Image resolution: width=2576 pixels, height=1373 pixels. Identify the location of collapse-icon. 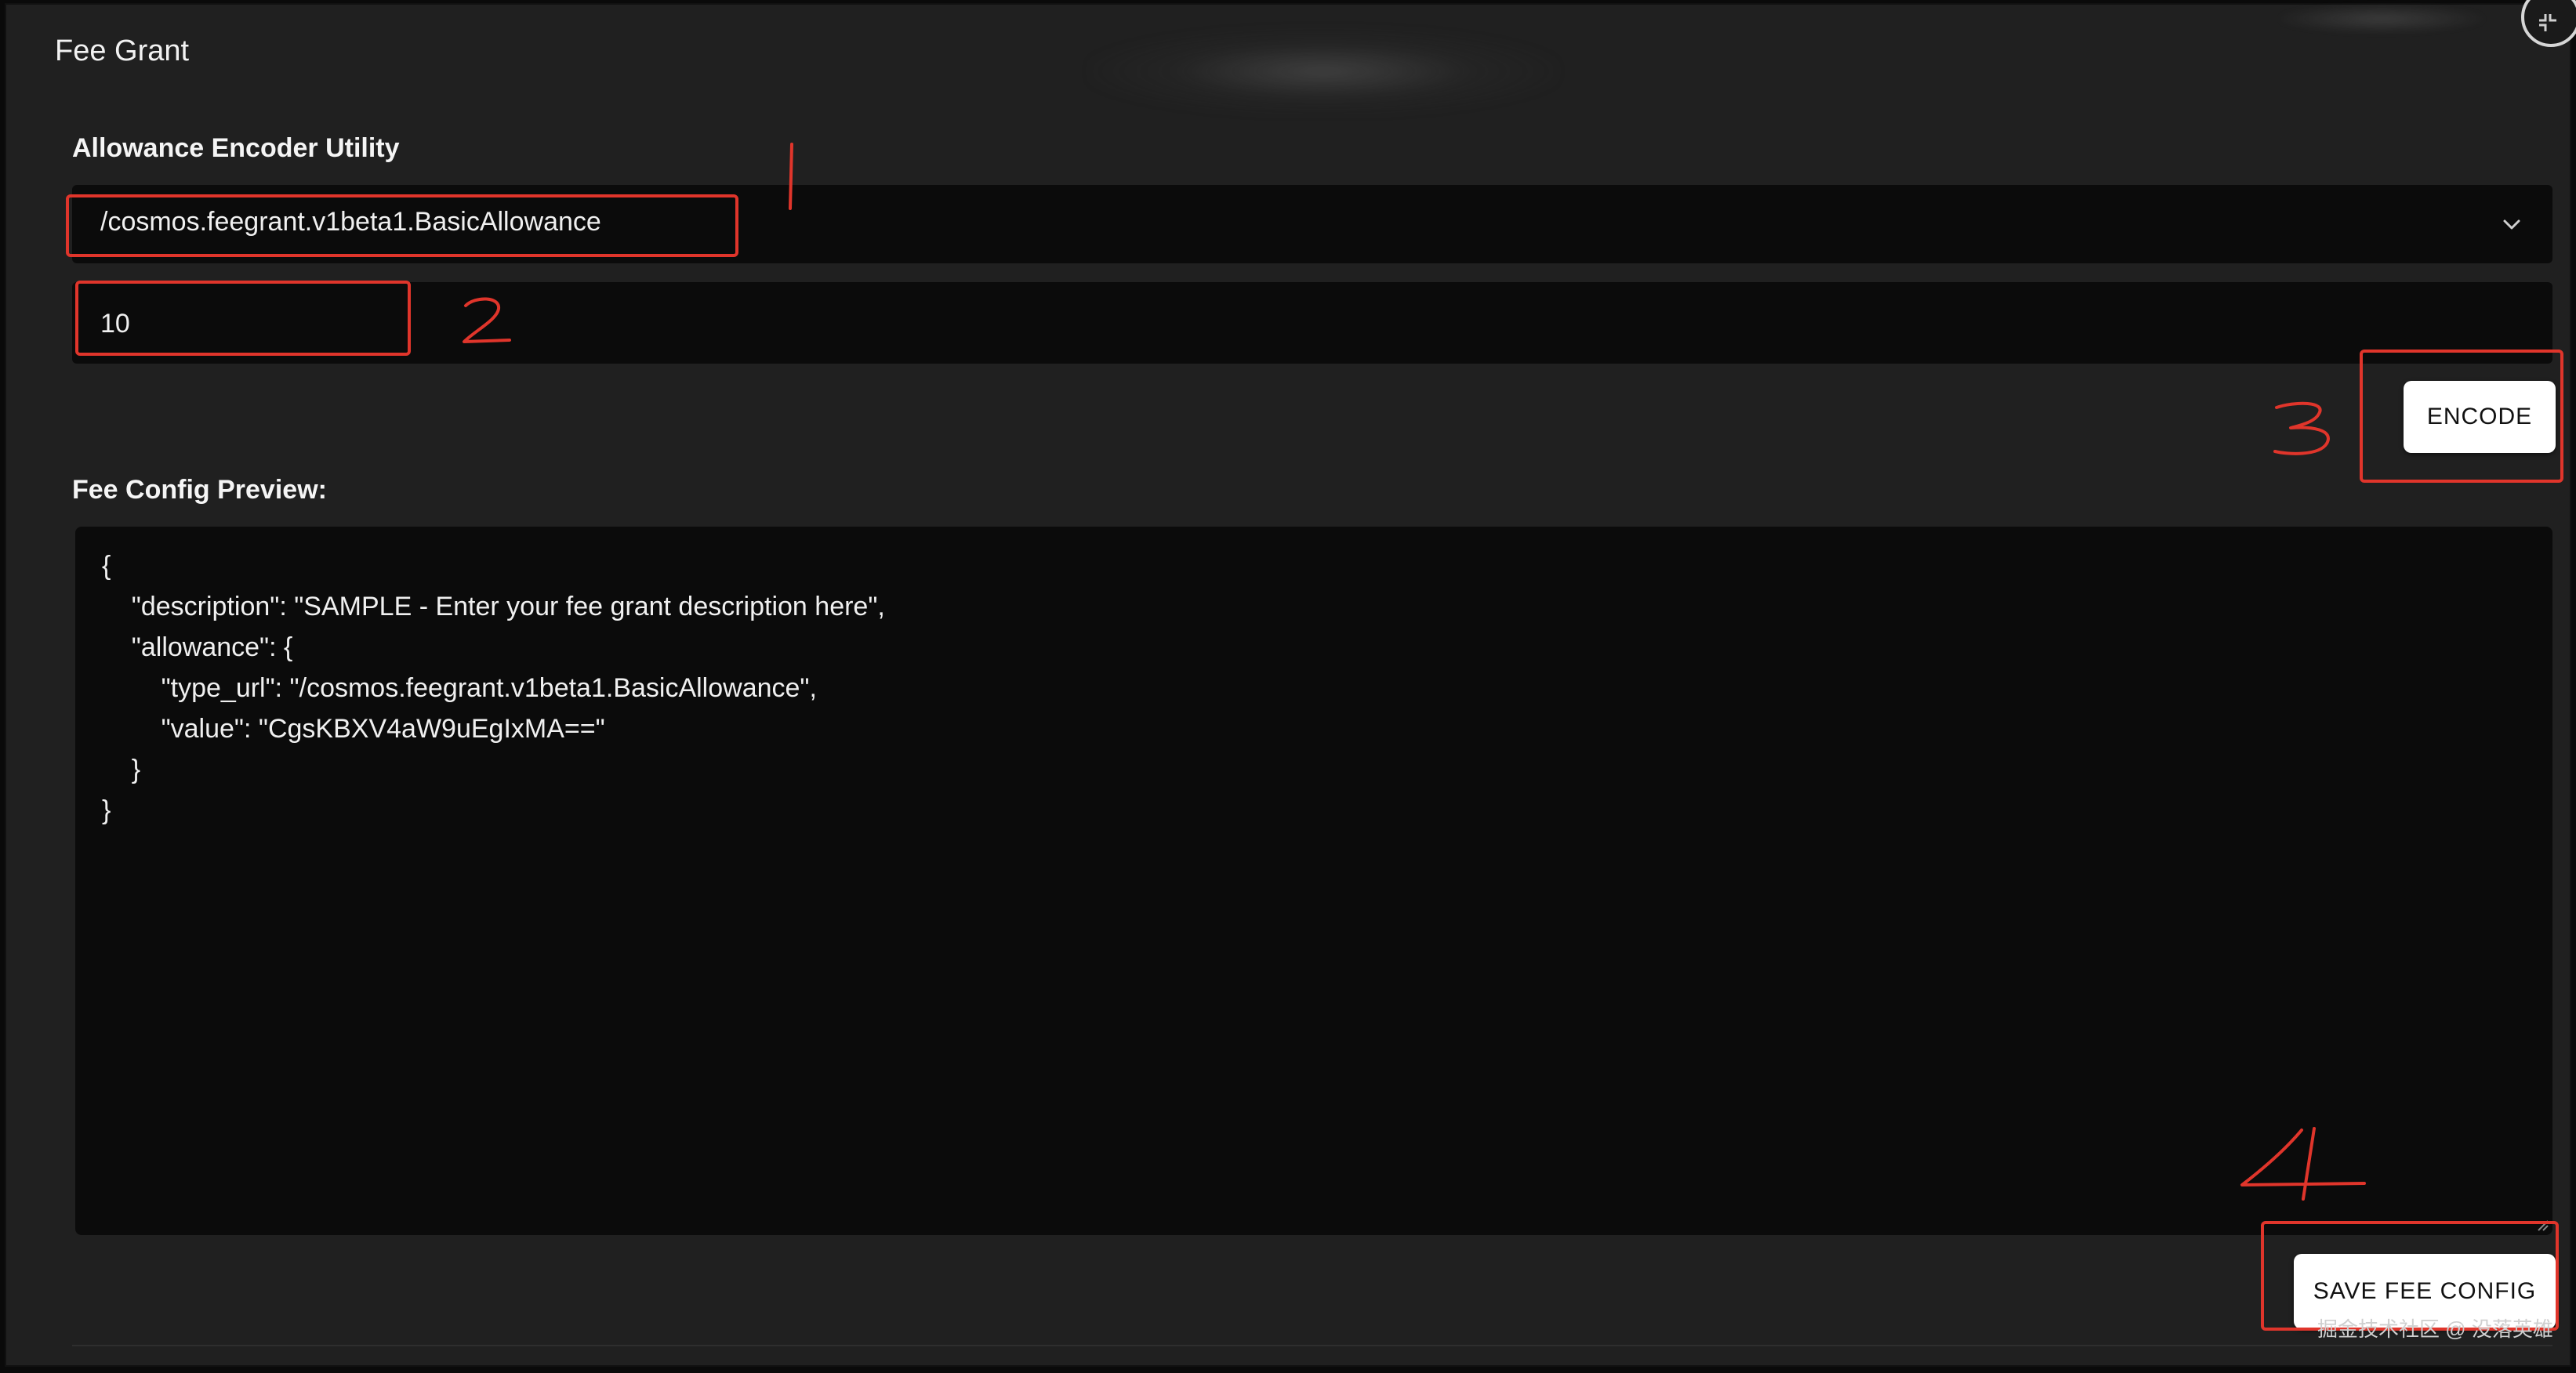
(2547, 22).